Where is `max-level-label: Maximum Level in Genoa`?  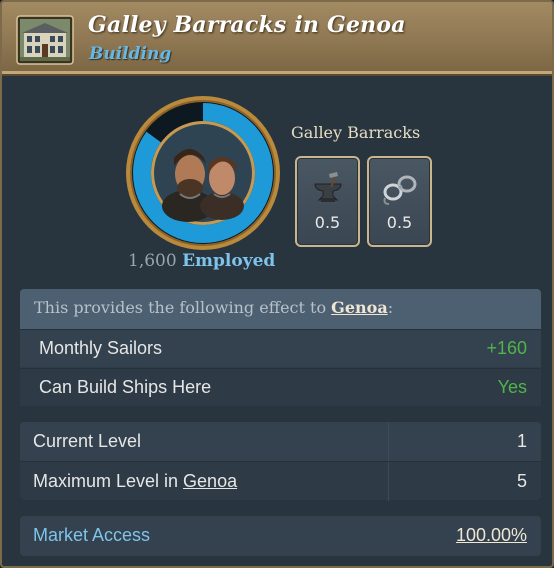
max-level-label: Maximum Level in Genoa is located at coordinates (135, 481).